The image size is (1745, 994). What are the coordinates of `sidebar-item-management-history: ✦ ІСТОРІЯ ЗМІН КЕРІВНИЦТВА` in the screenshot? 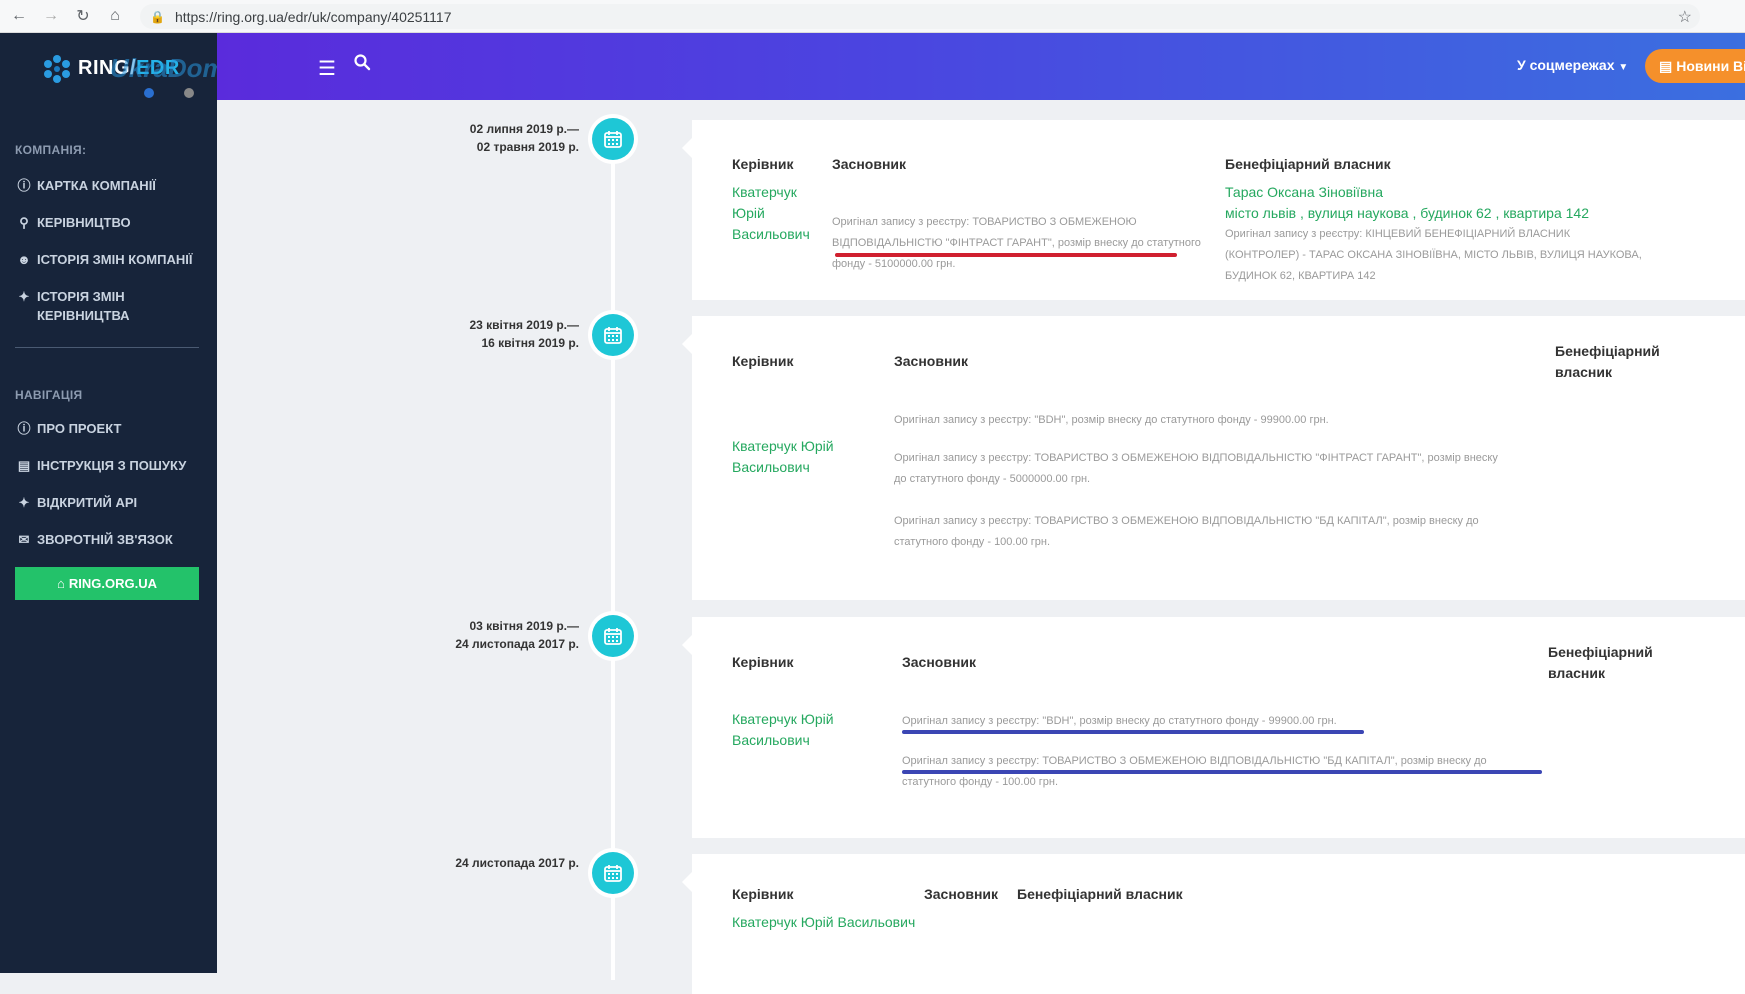 It's located at (100, 306).